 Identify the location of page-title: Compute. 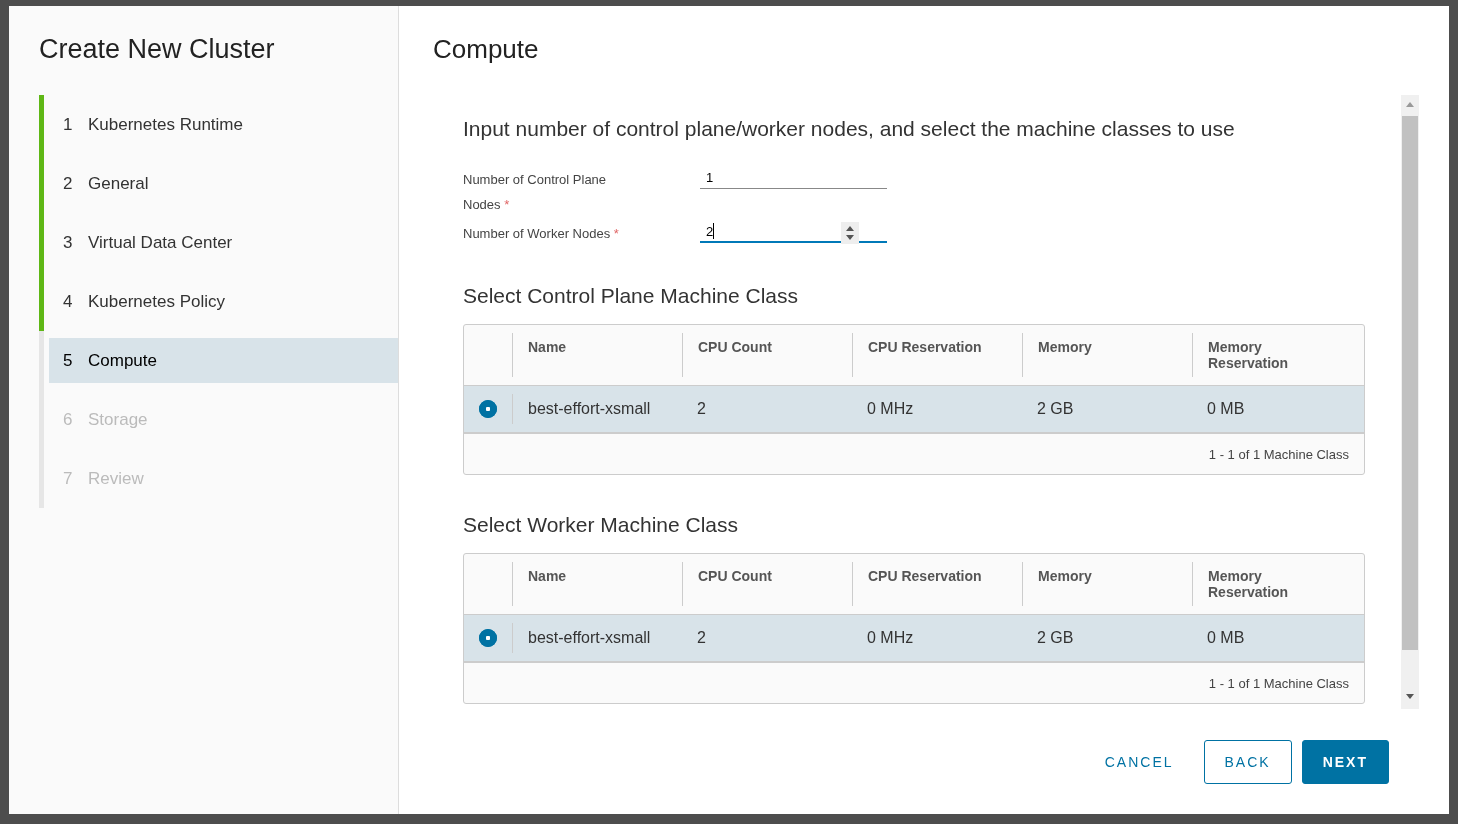
(486, 50).